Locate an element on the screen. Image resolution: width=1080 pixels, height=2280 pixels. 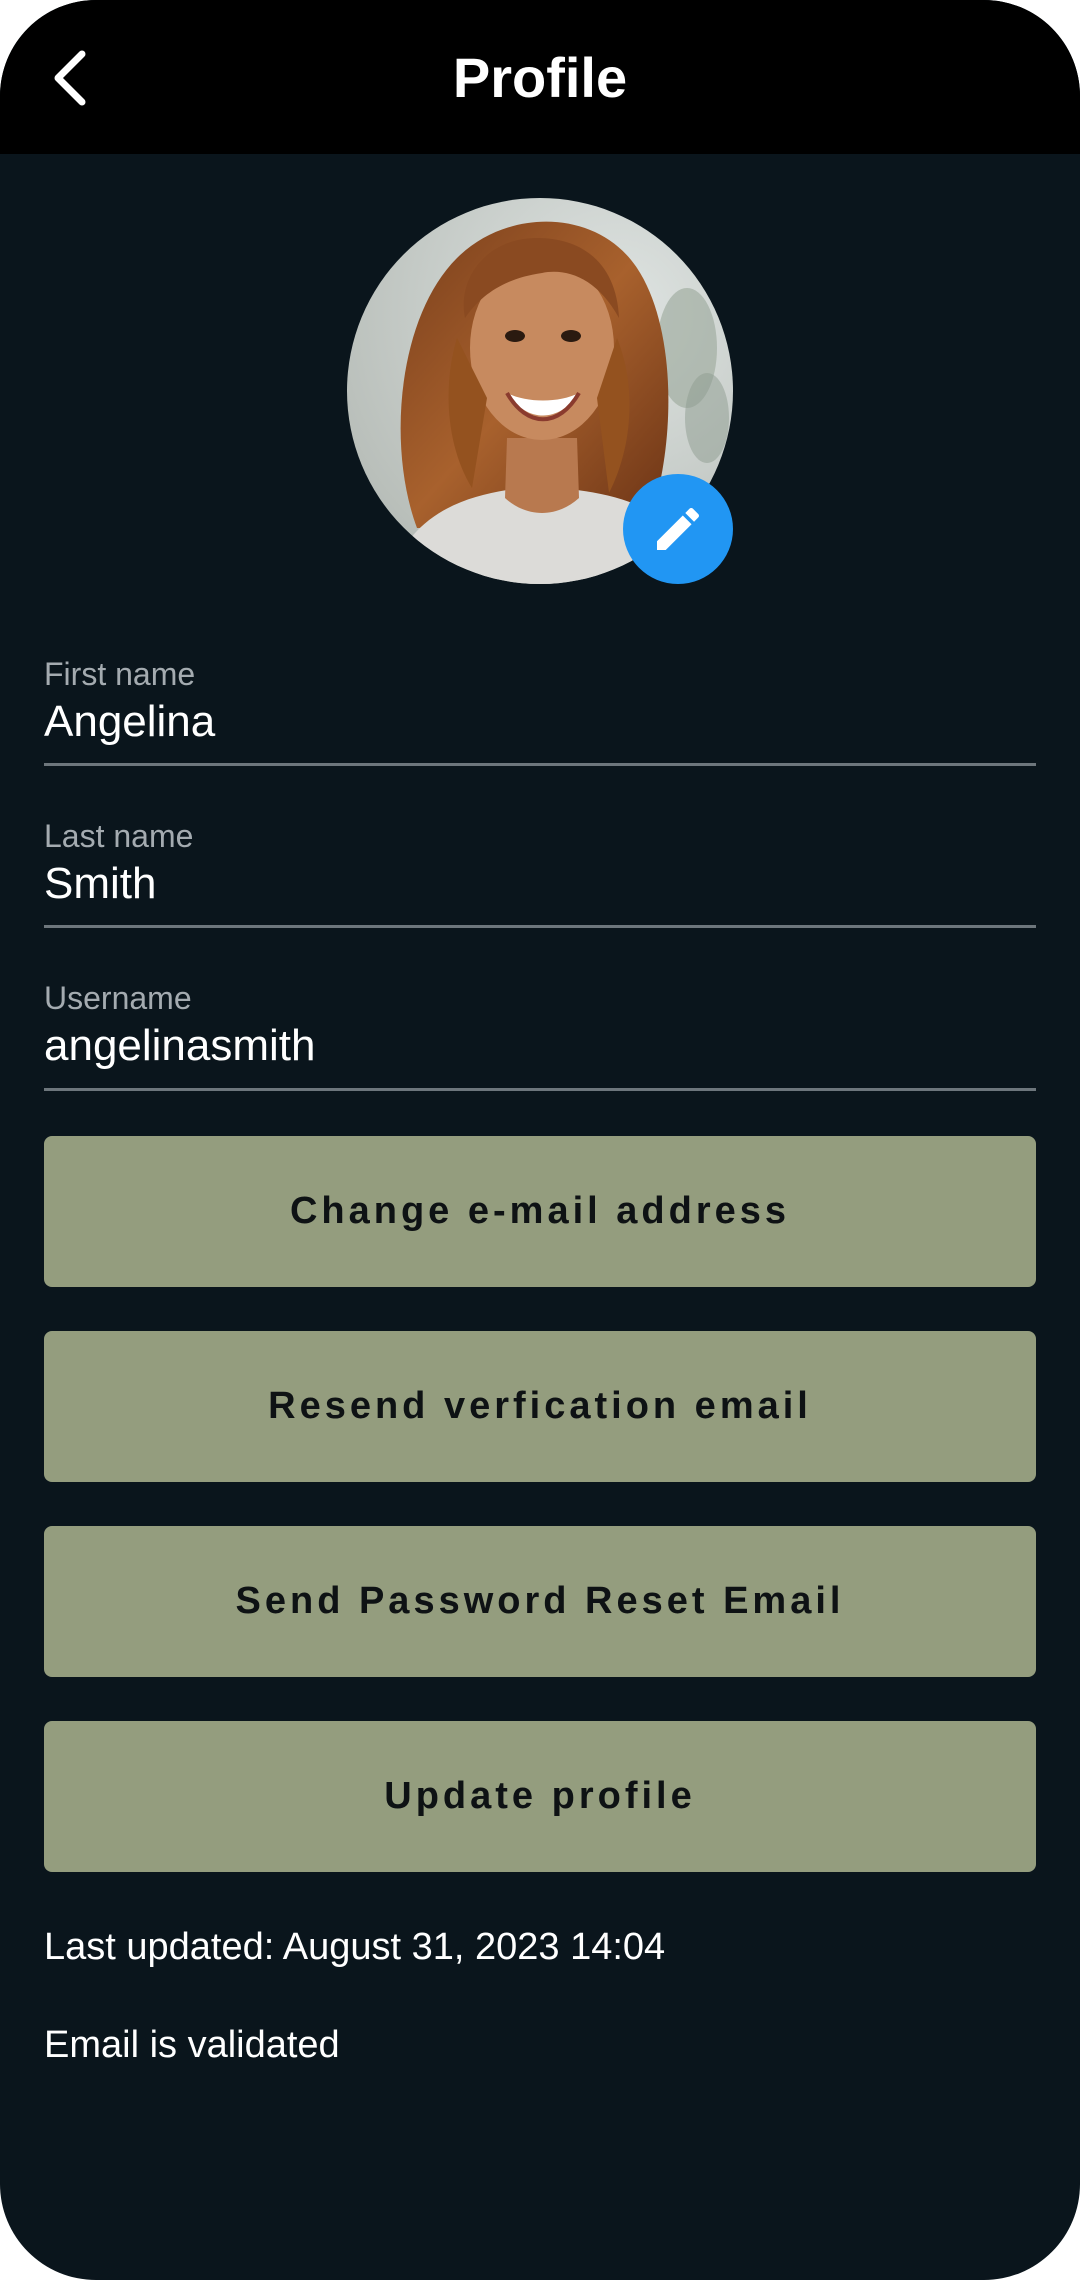
email-status-text: Email is validated is located at coordinates (192, 2045).